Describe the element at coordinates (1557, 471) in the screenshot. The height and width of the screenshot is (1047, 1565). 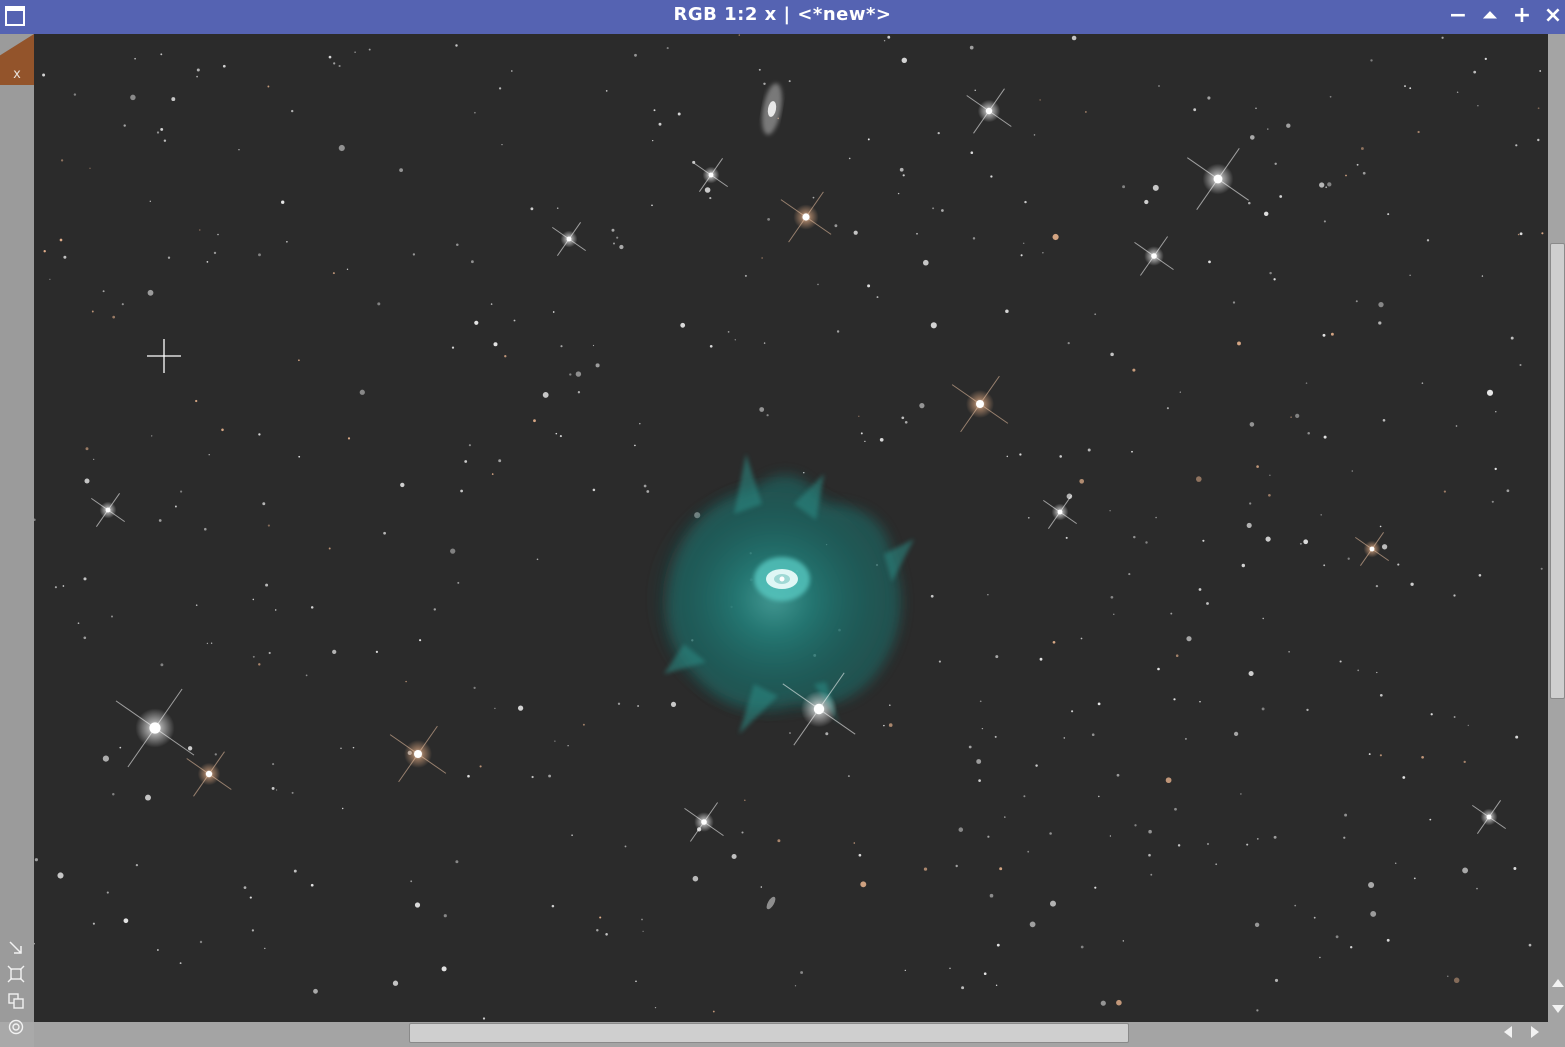
I see `vertical-scroll-thumb` at that location.